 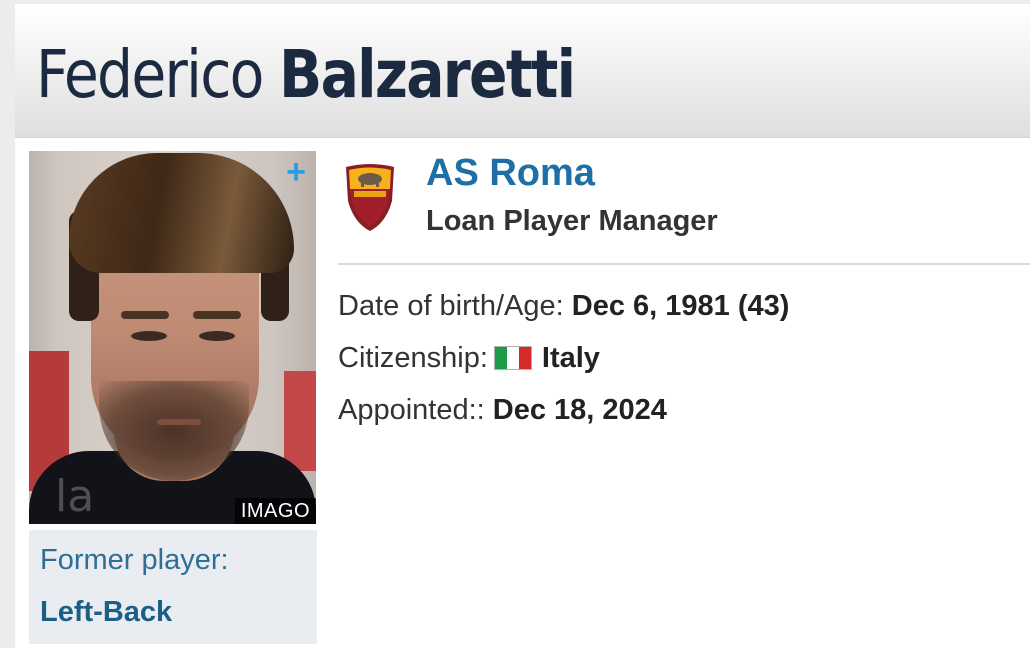 I want to click on dob-value: Dec 6, 1981 (43), so click(x=680, y=306).